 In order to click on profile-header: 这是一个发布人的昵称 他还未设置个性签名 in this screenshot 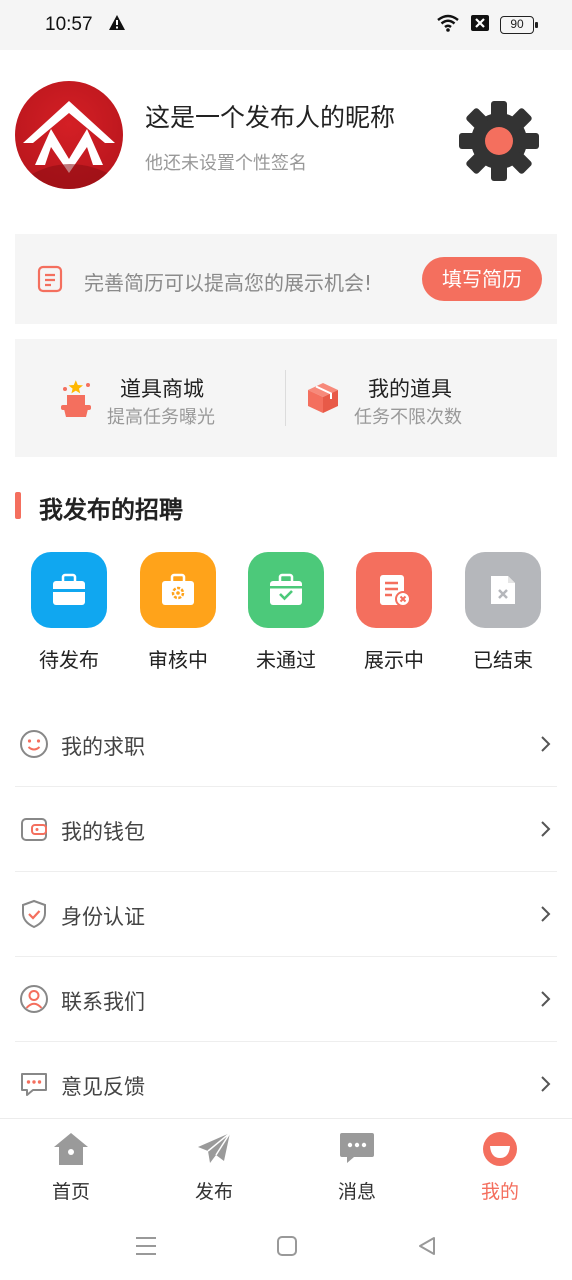, I will do `click(286, 140)`.